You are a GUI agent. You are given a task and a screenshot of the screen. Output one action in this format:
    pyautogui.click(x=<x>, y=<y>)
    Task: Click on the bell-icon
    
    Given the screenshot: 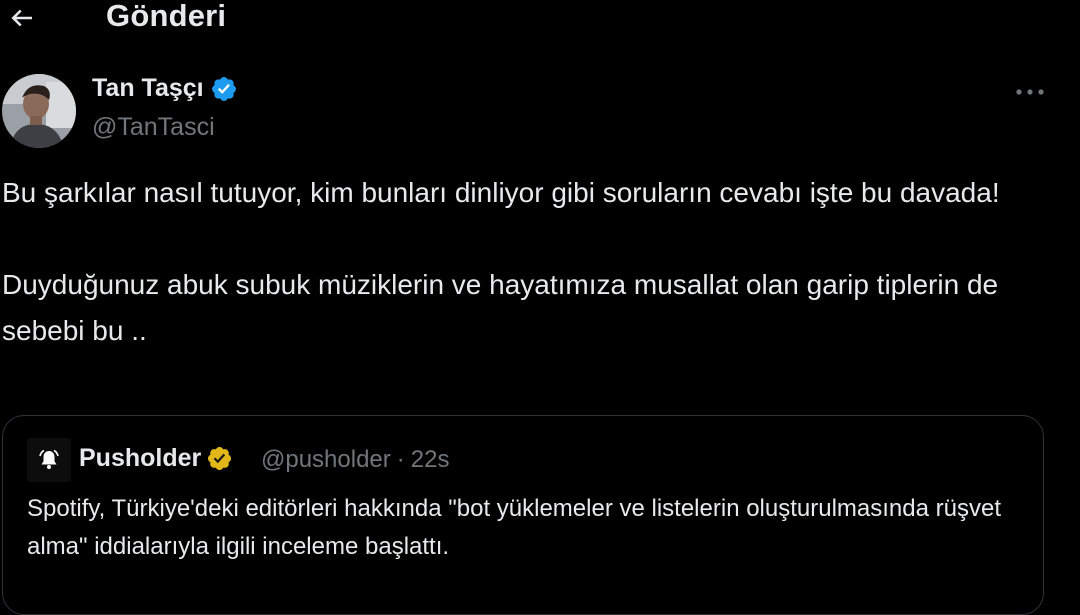 What is the action you would take?
    pyautogui.click(x=49, y=459)
    